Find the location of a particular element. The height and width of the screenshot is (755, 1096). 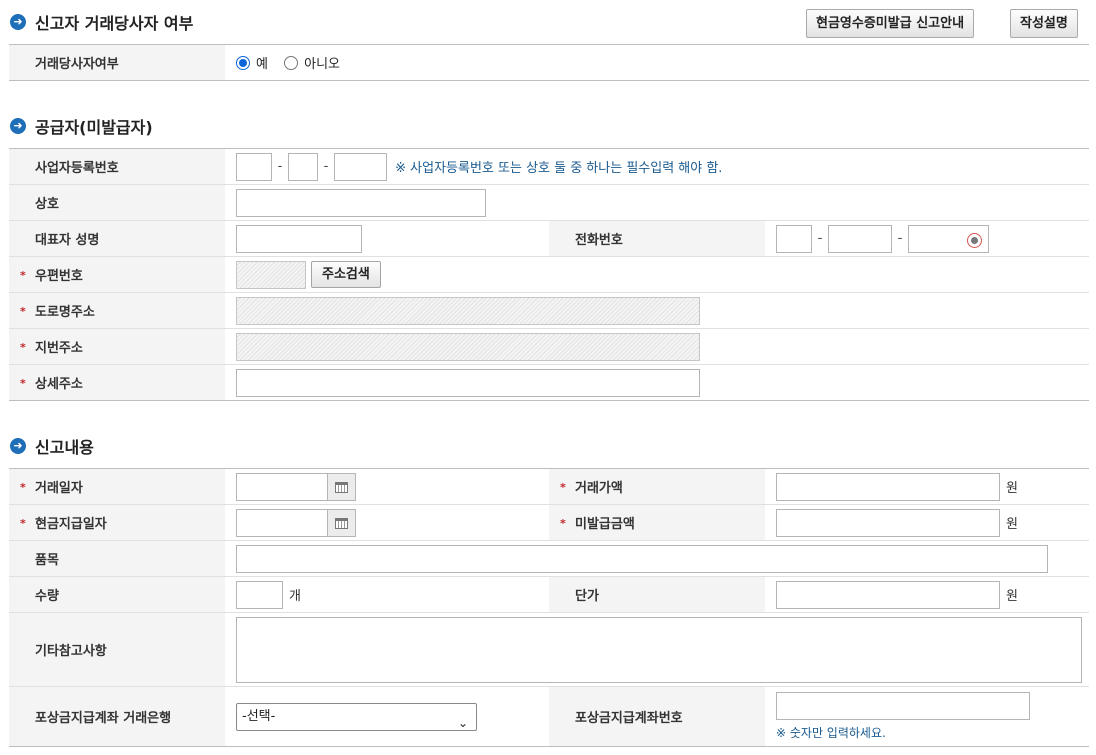

section-title: 신고내용 is located at coordinates (64, 447).